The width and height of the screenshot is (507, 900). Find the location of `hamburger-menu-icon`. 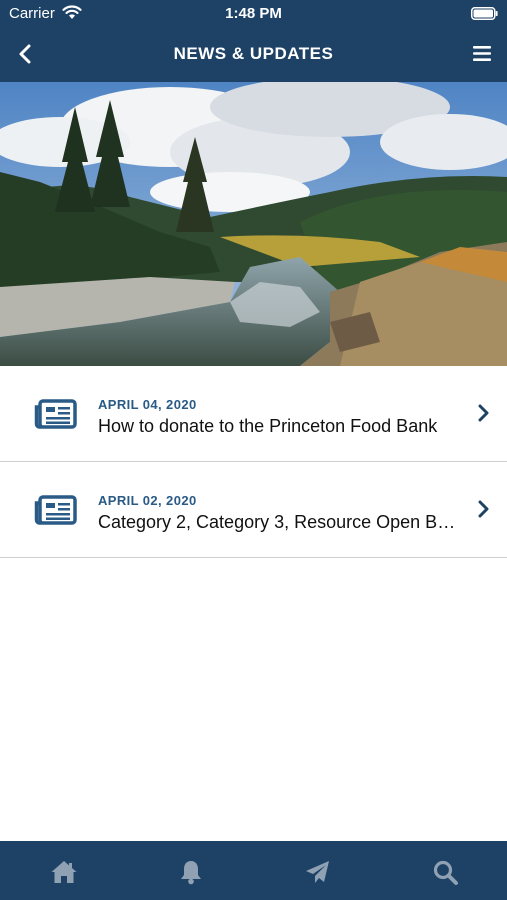

hamburger-menu-icon is located at coordinates (482, 53).